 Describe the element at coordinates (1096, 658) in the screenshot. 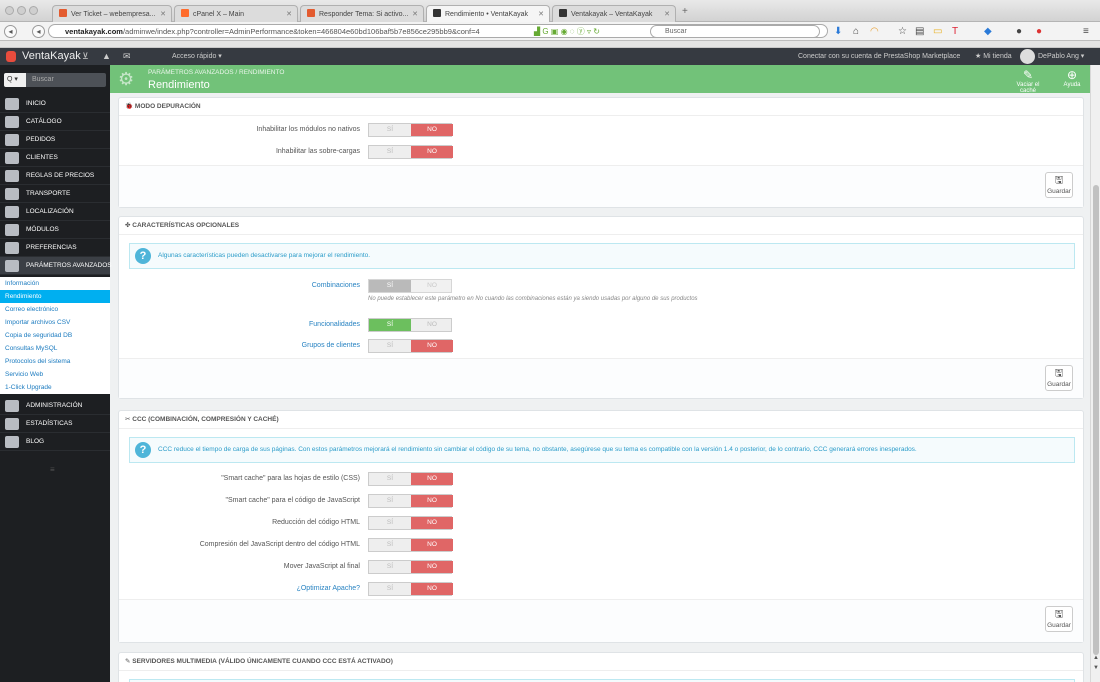

I see `scroll-up-icon: ▲` at that location.